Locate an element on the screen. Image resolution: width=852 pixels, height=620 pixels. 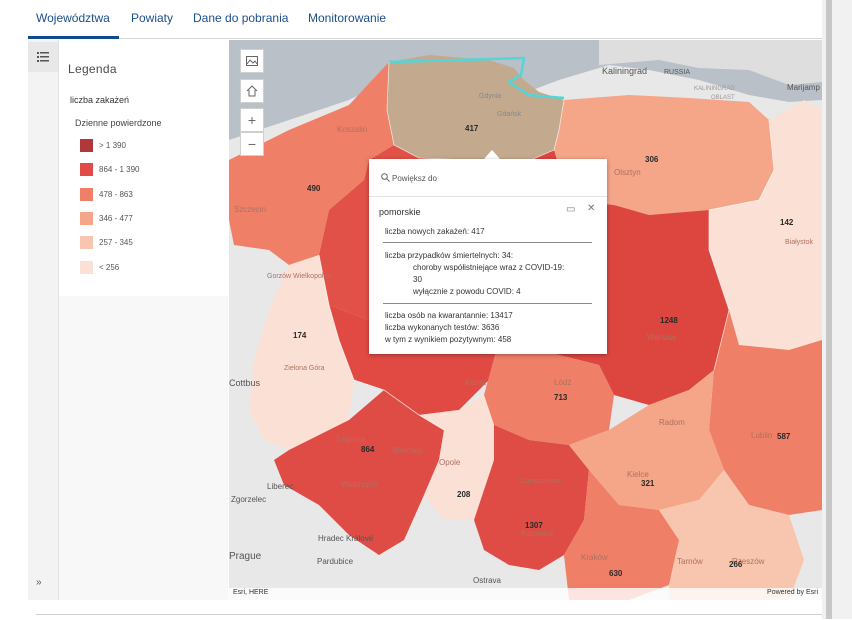
region-value: 864 is located at coordinates (368, 449).